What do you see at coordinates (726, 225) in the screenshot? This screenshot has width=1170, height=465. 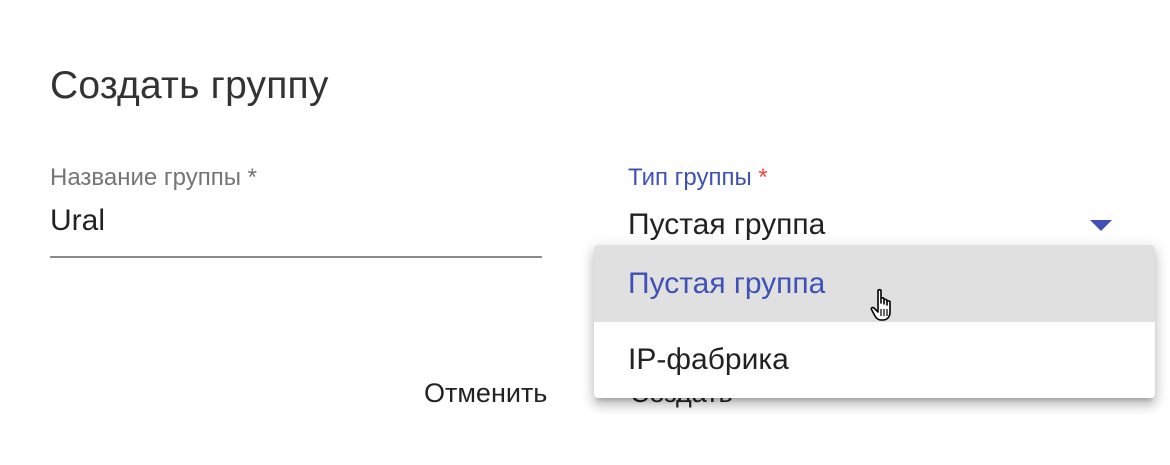 I see `group-type-select: Пустая группа` at bounding box center [726, 225].